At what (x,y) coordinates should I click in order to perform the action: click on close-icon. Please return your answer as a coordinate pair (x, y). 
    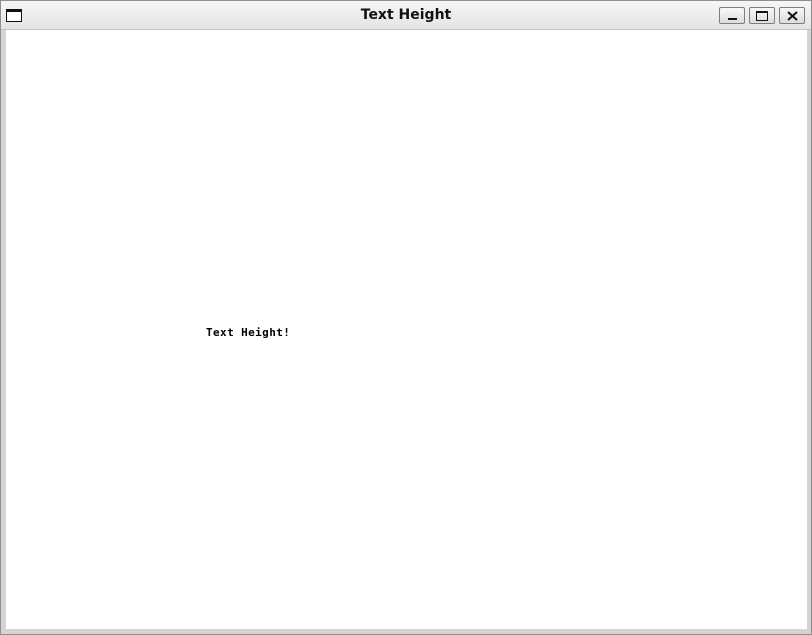
    Looking at the image, I should click on (792, 16).